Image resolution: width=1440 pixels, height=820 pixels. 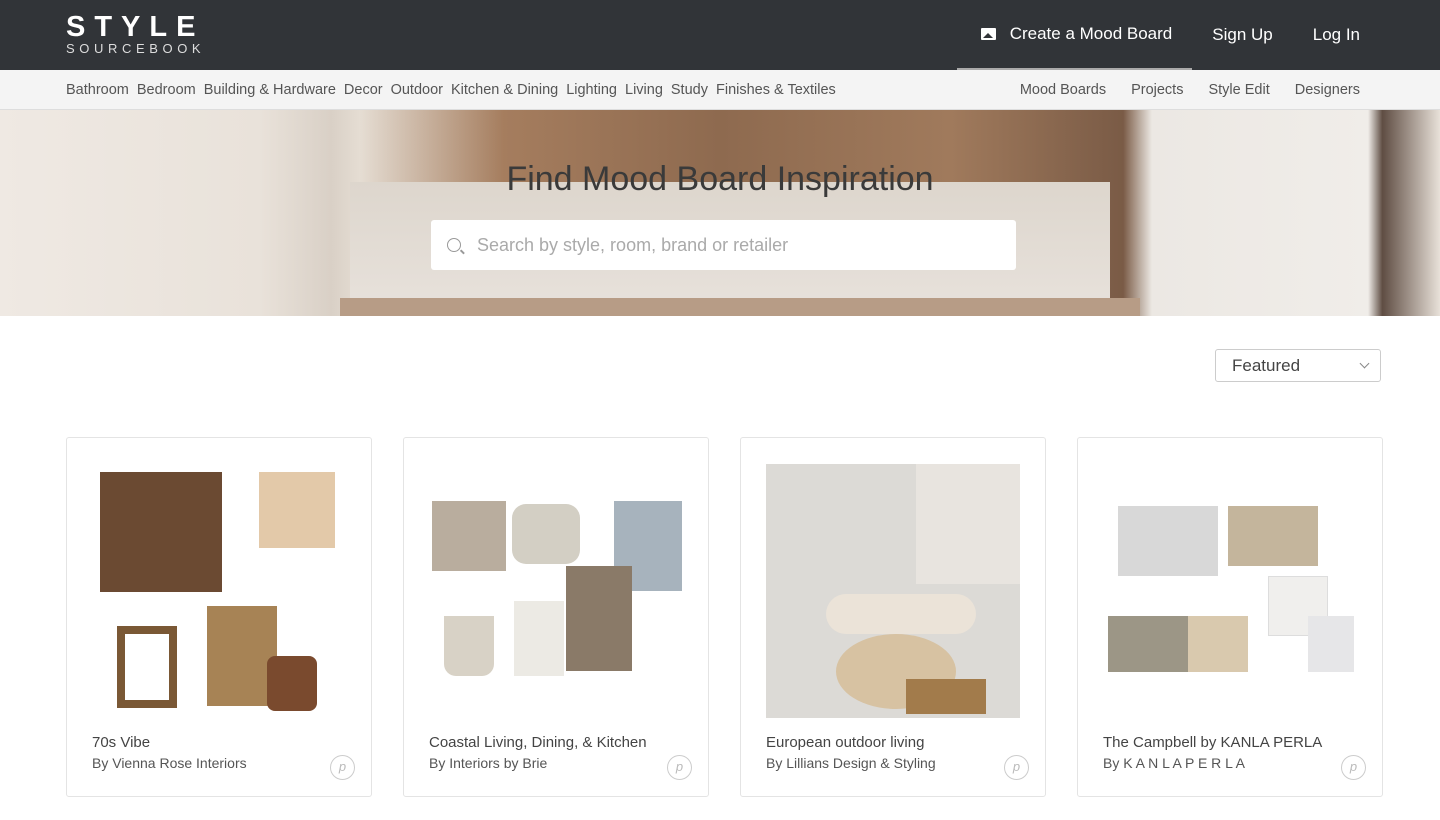 I want to click on logo-subtext: SOURCEBOOK, so click(x=136, y=48).